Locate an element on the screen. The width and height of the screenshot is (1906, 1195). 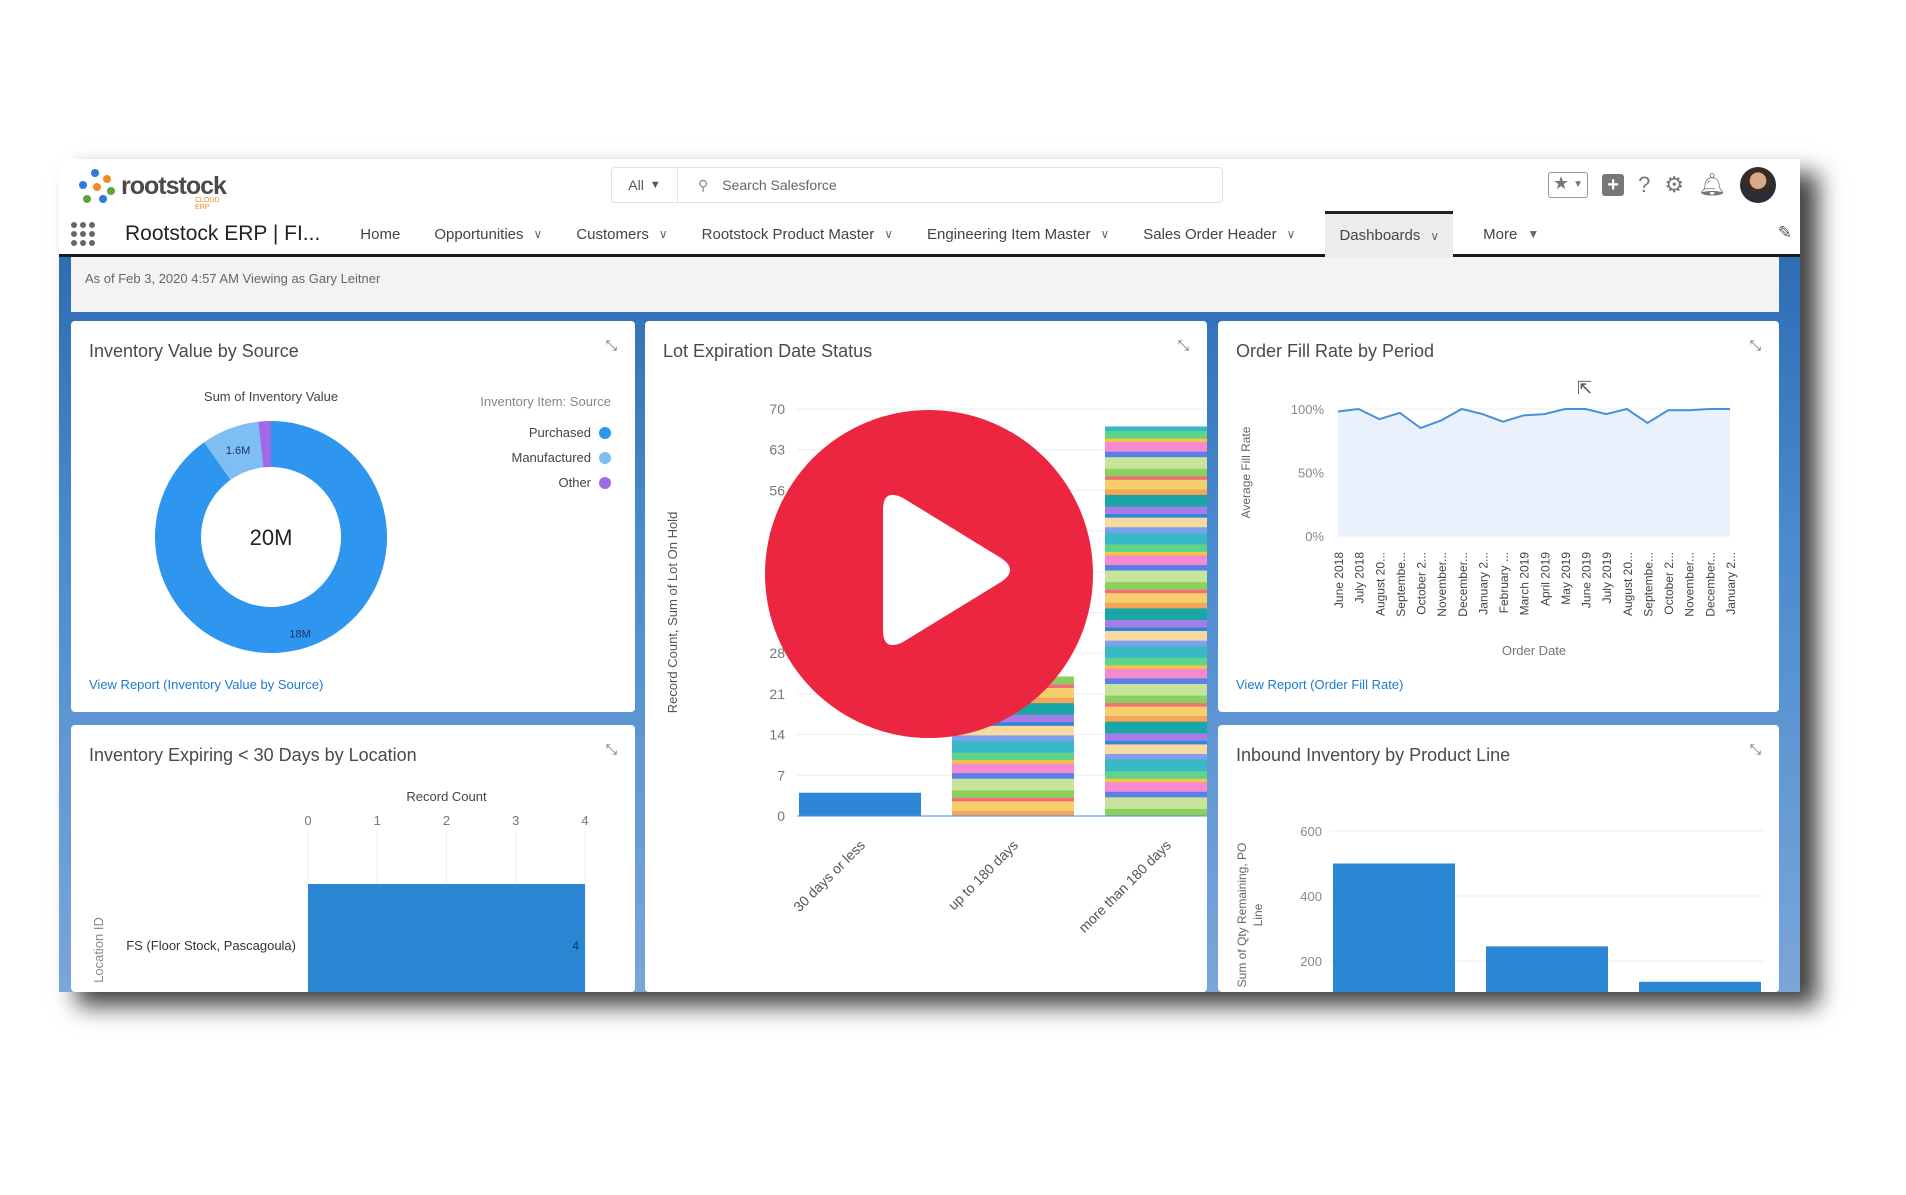
x-tick-label: July 2018 is located at coordinates (1360, 578).